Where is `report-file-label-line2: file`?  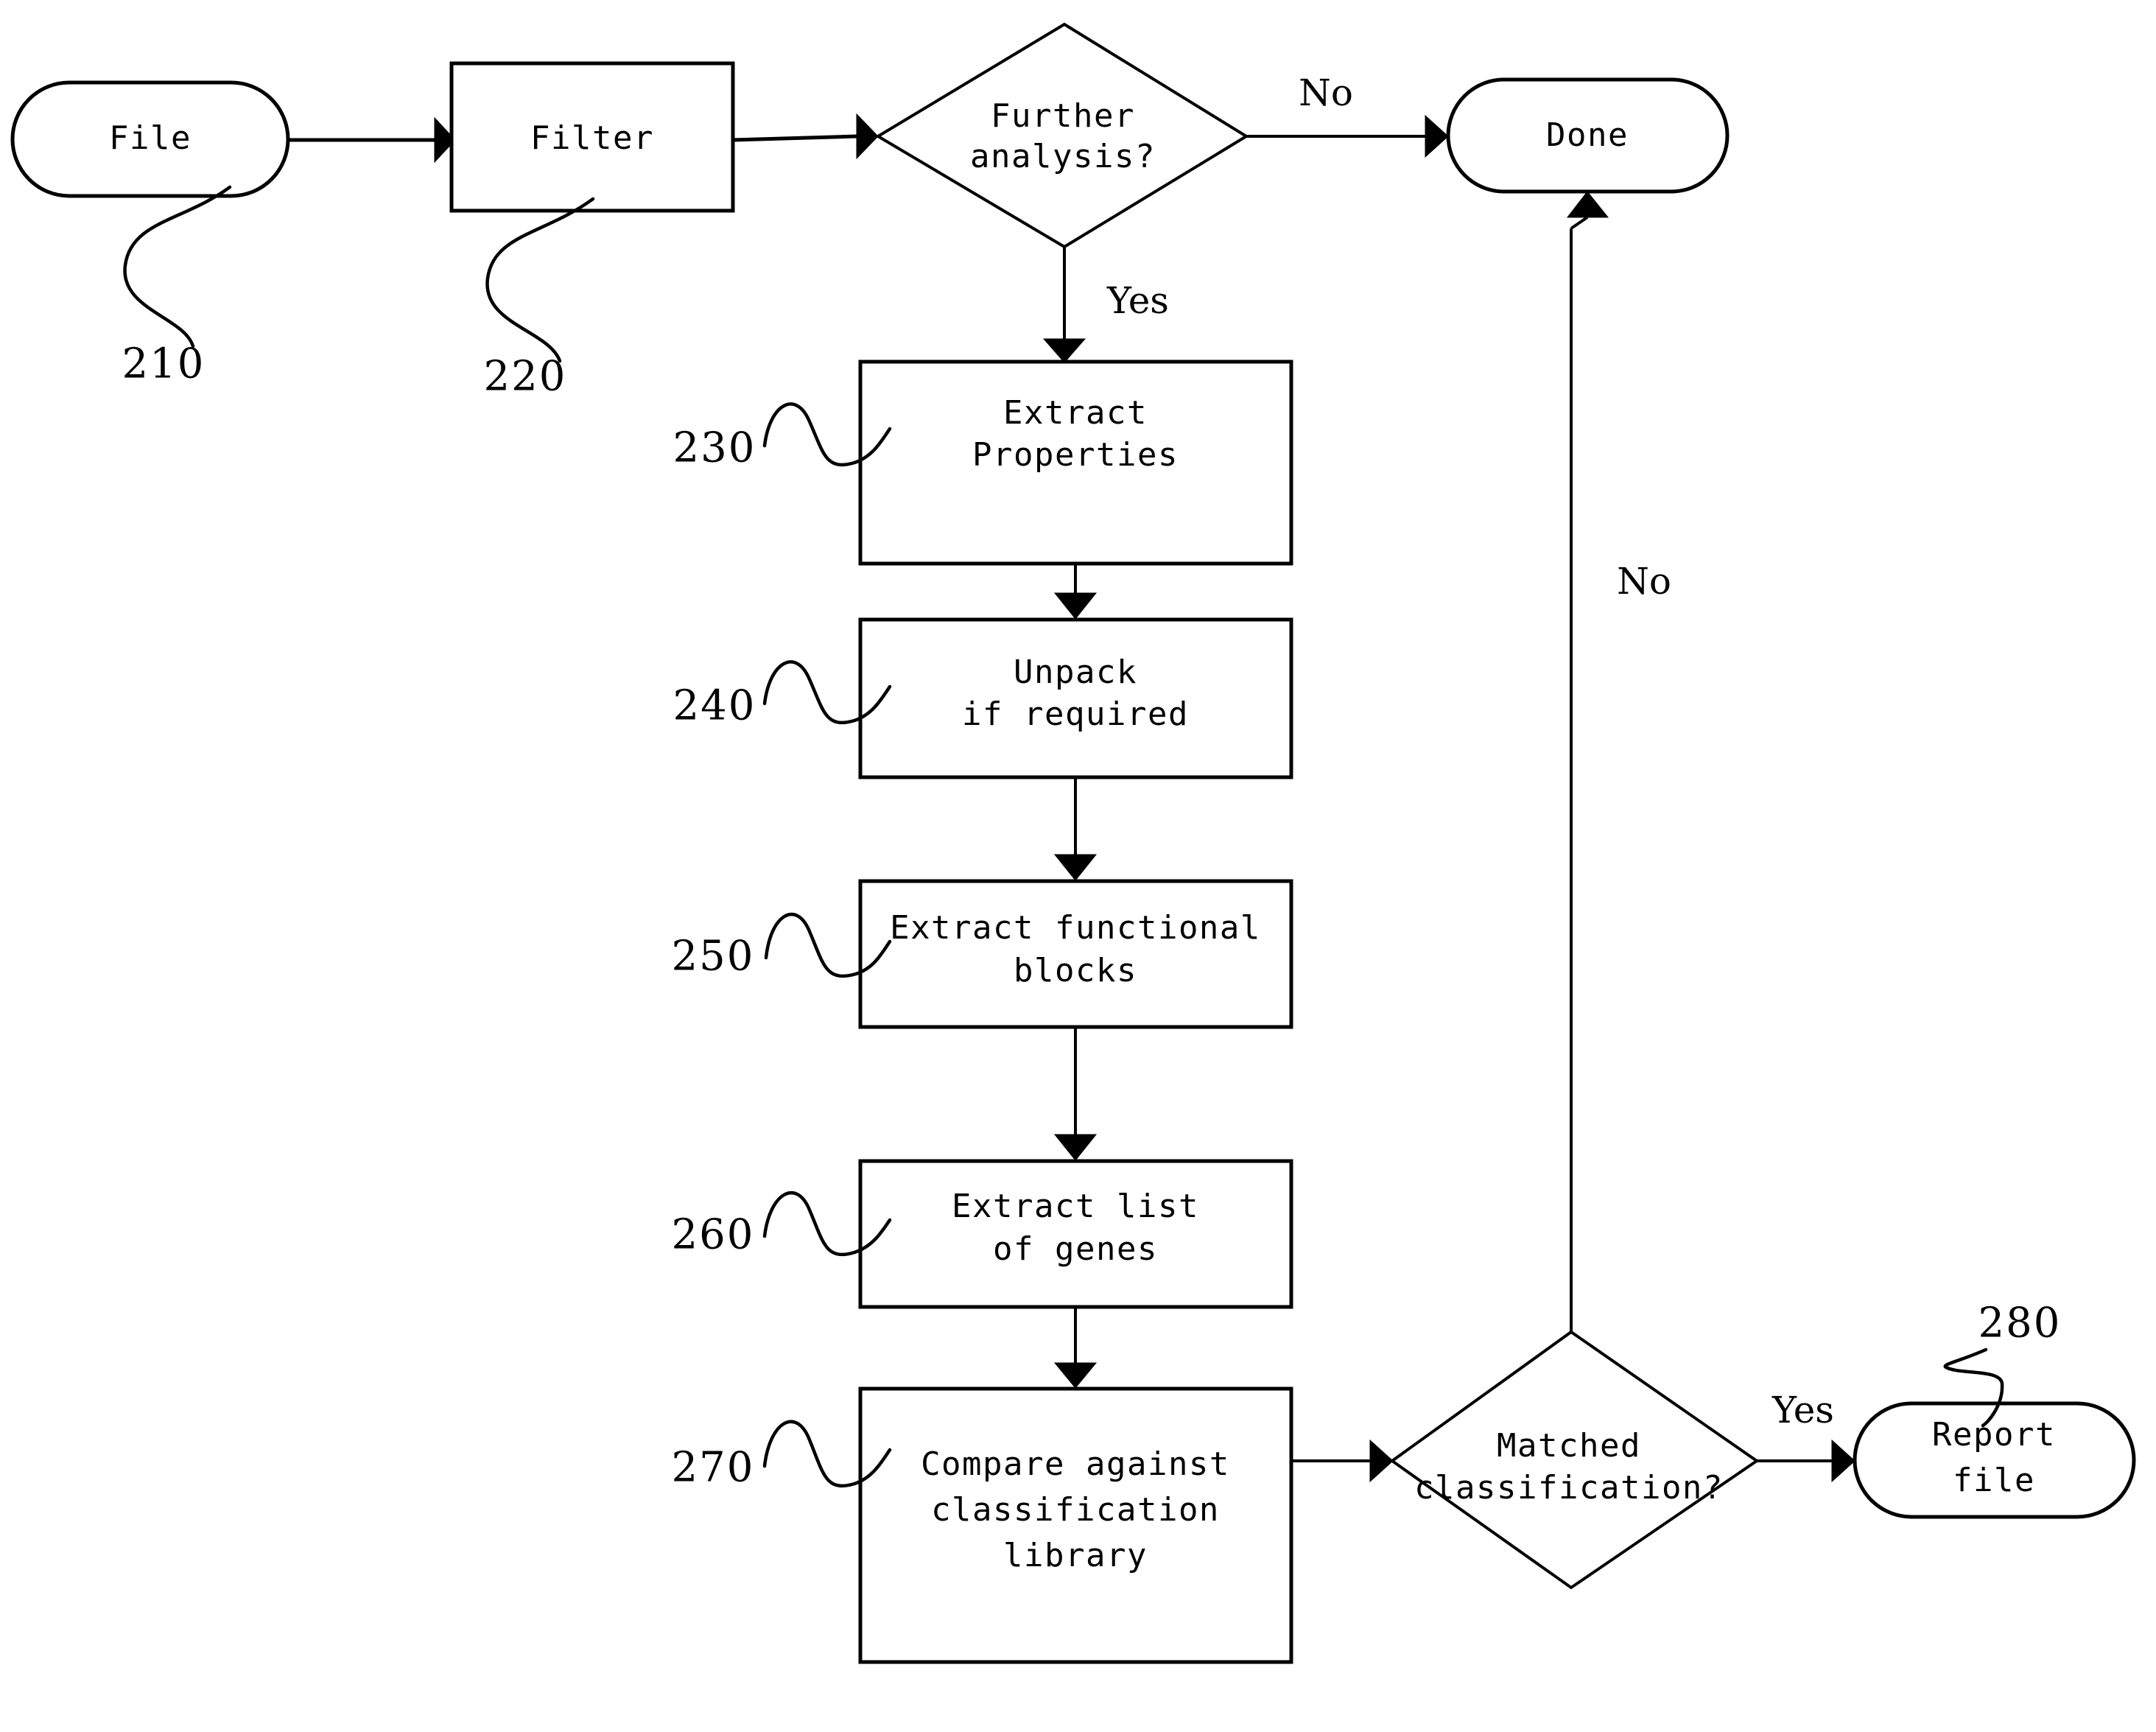
report-file-label-line2: file is located at coordinates (1994, 1480).